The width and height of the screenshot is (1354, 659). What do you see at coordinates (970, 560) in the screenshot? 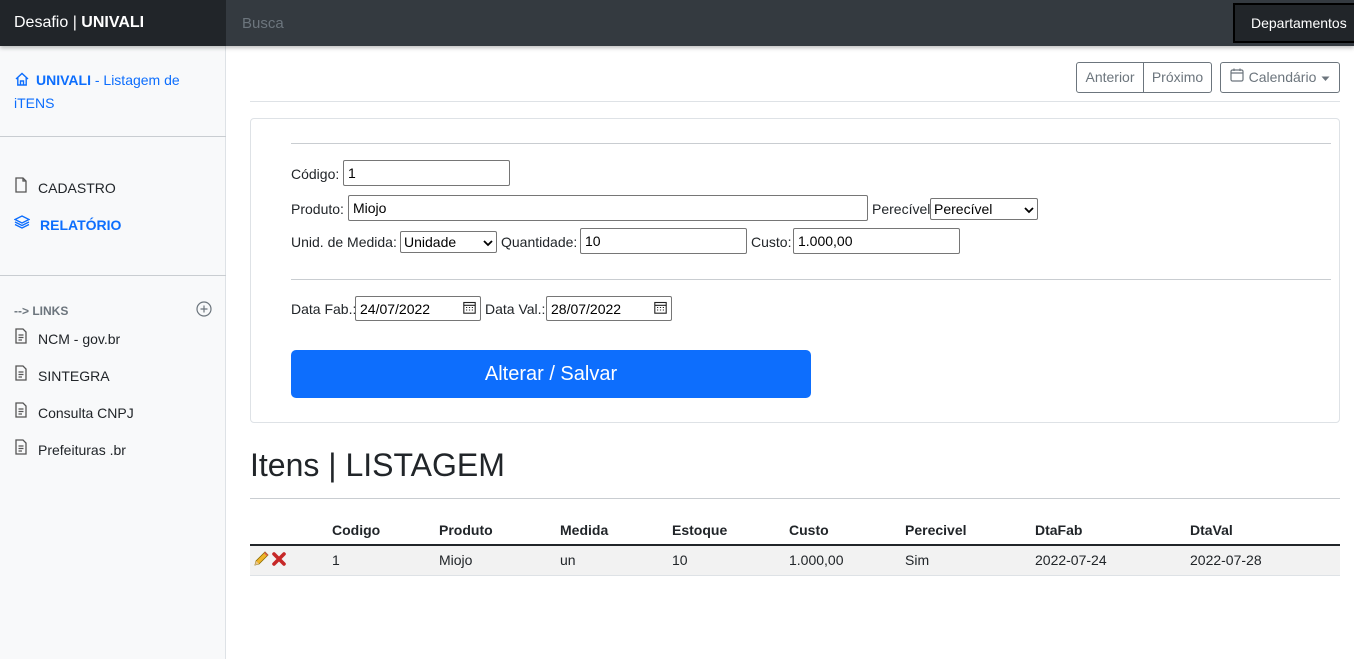
I see `table-cell: Sim` at bounding box center [970, 560].